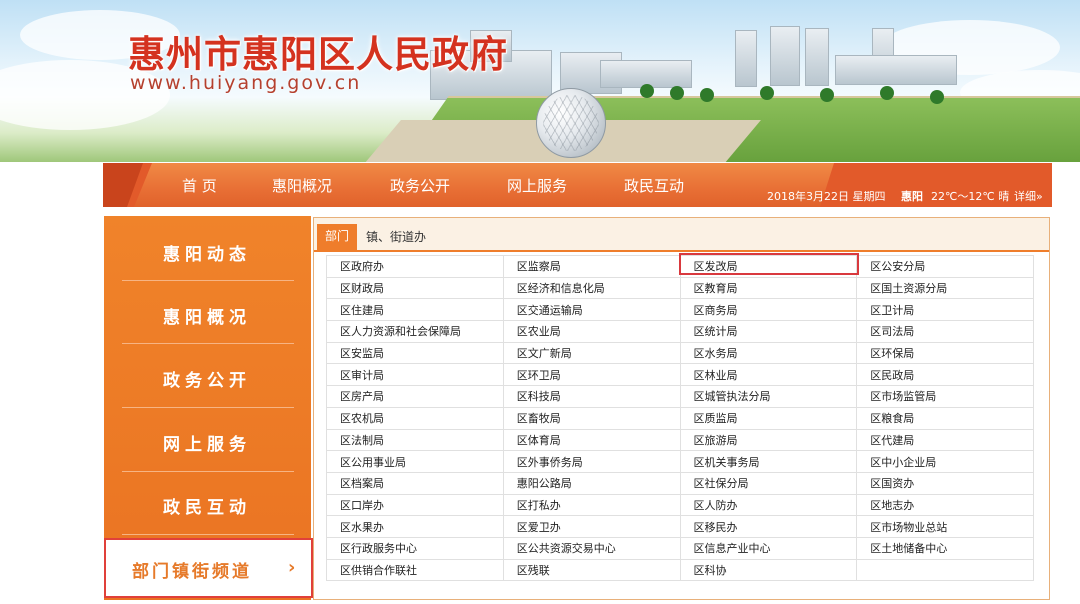 The width and height of the screenshot is (1080, 604). Describe the element at coordinates (945, 461) in the screenshot. I see `department-link: 区中小企业局` at that location.